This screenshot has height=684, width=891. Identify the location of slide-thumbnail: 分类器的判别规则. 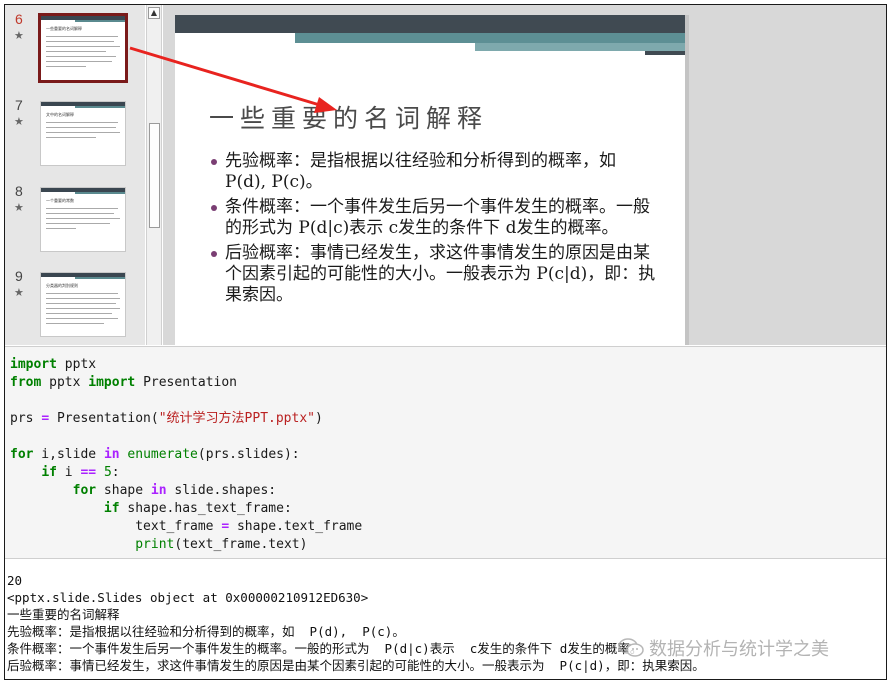
(83, 304).